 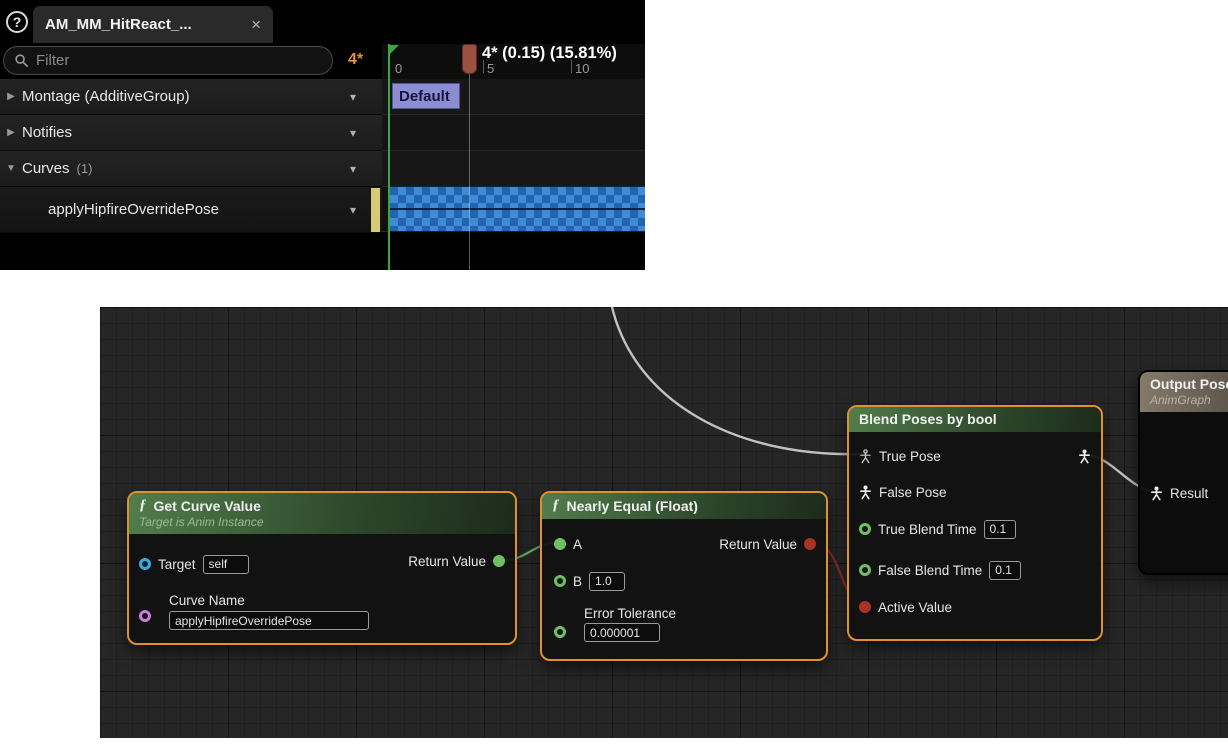 I want to click on playhead-readout: 4* (0.15) (15.81%), so click(x=549, y=53).